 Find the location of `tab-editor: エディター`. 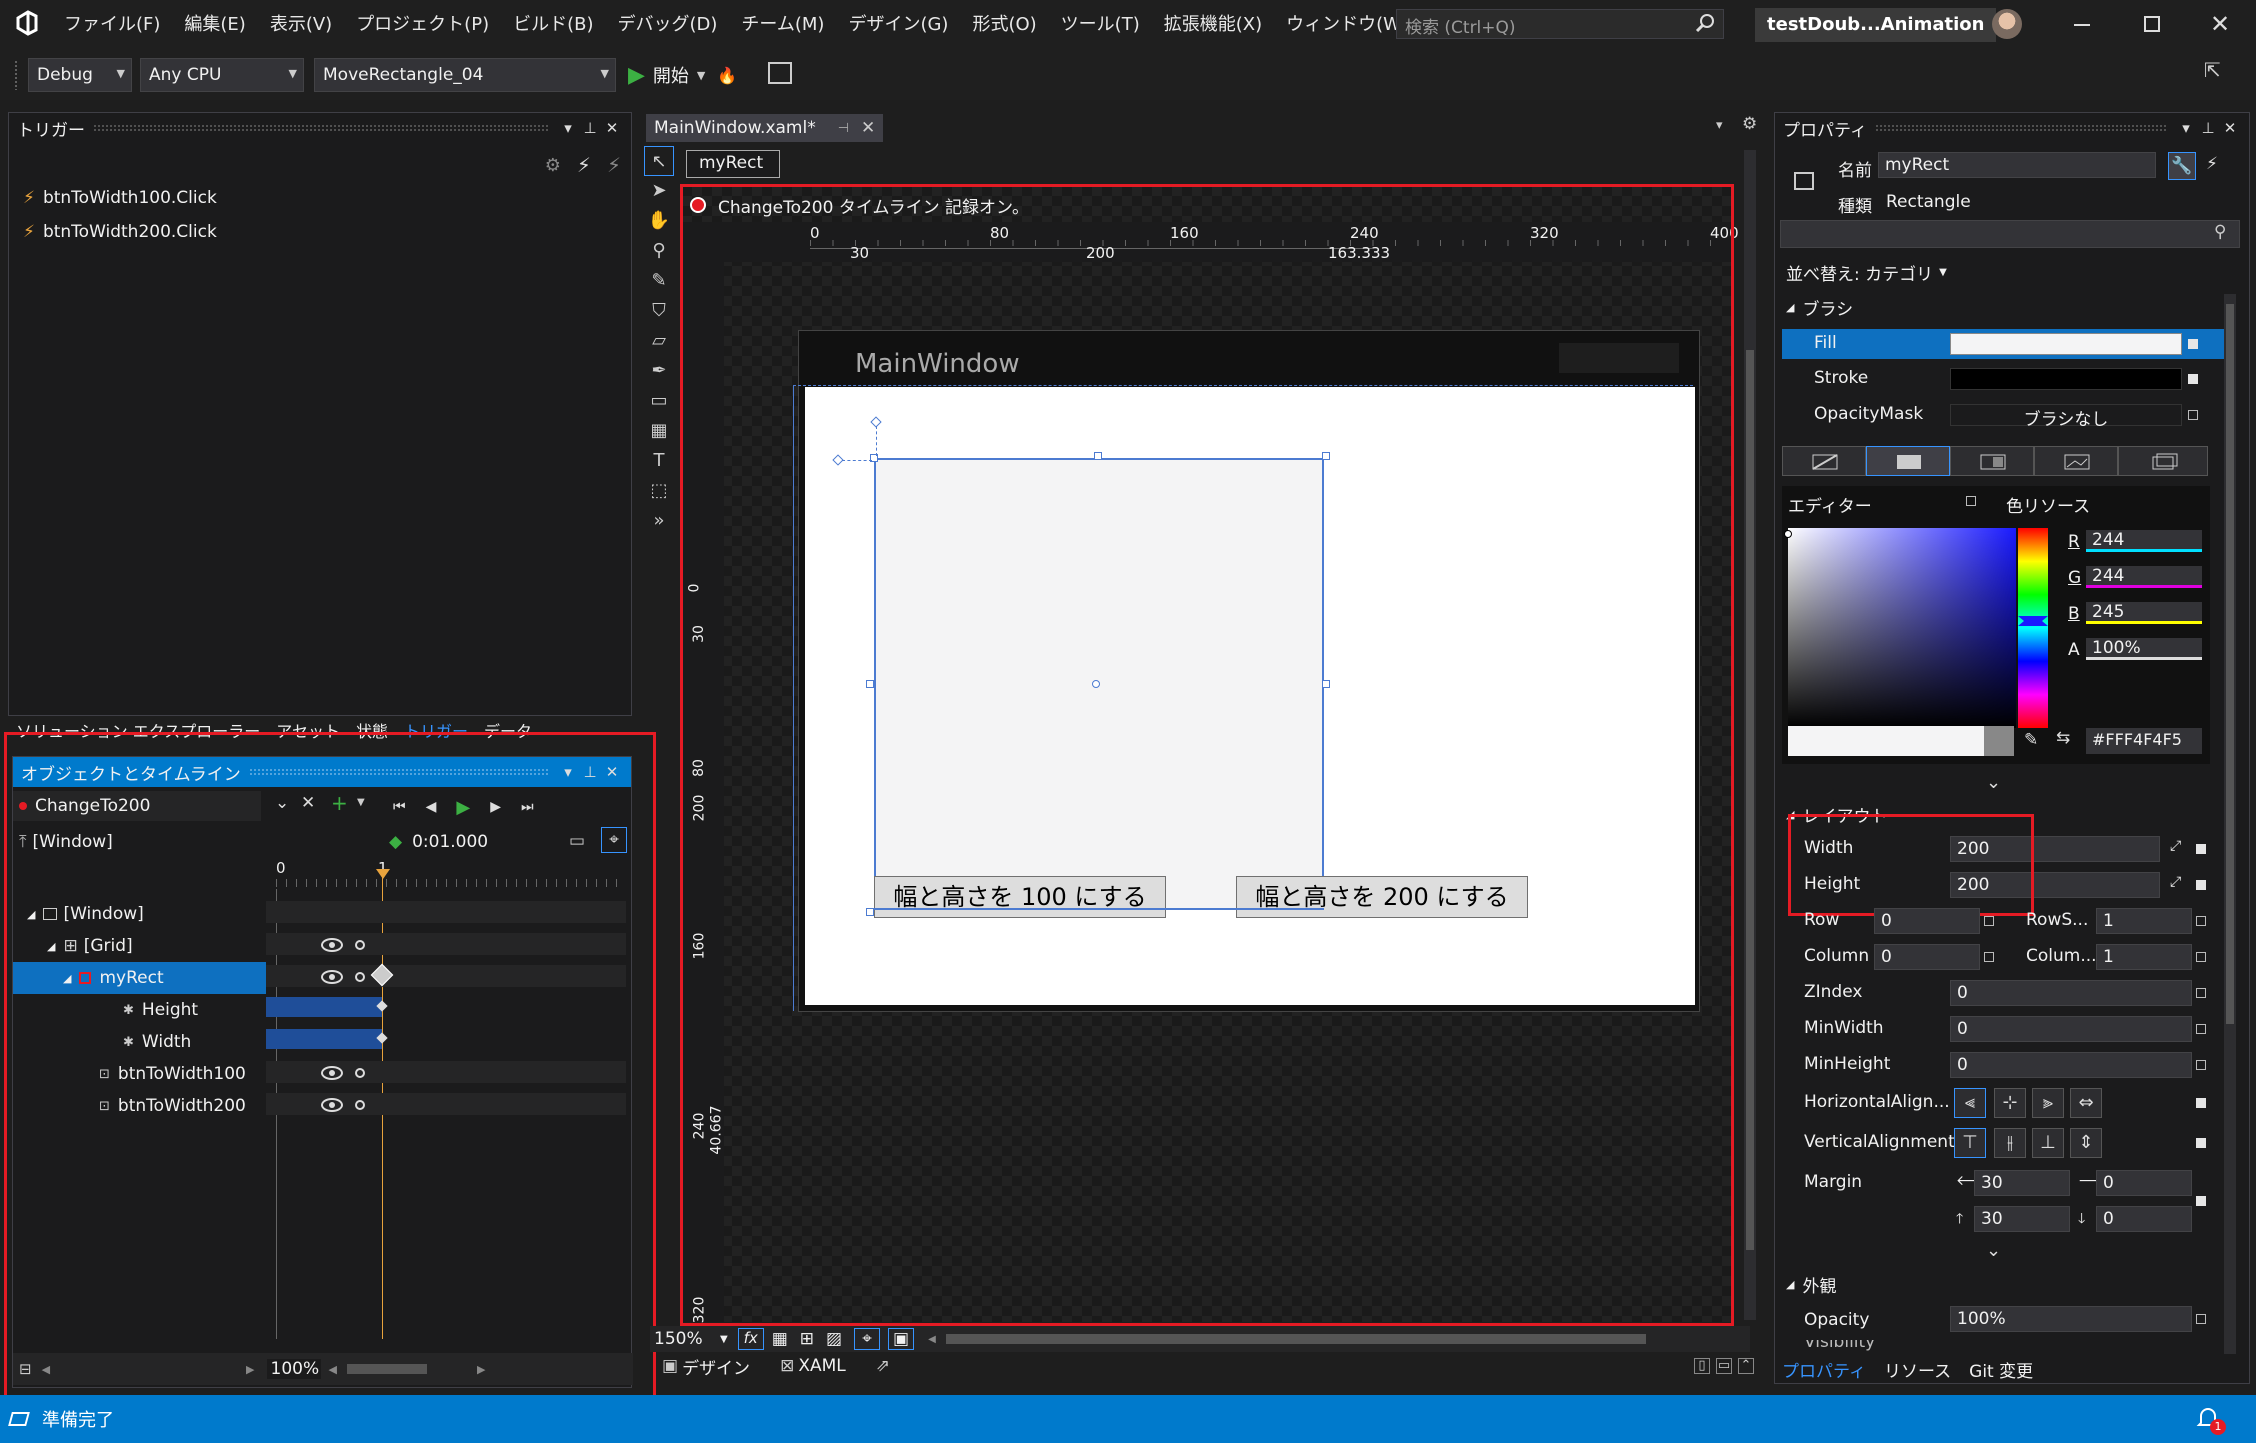

tab-editor: エディター is located at coordinates (1830, 504).